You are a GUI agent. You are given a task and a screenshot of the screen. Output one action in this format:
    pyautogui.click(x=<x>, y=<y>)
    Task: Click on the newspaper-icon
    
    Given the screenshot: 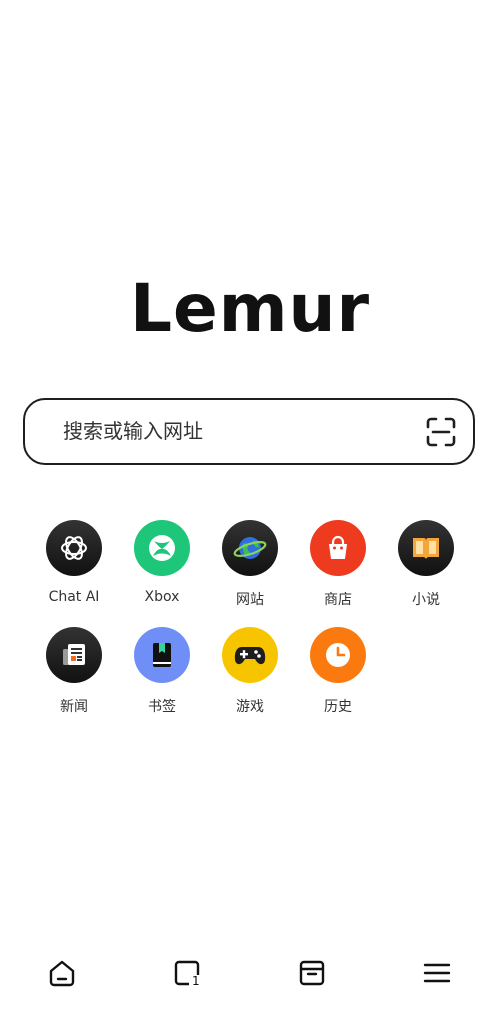 What is the action you would take?
    pyautogui.click(x=74, y=655)
    